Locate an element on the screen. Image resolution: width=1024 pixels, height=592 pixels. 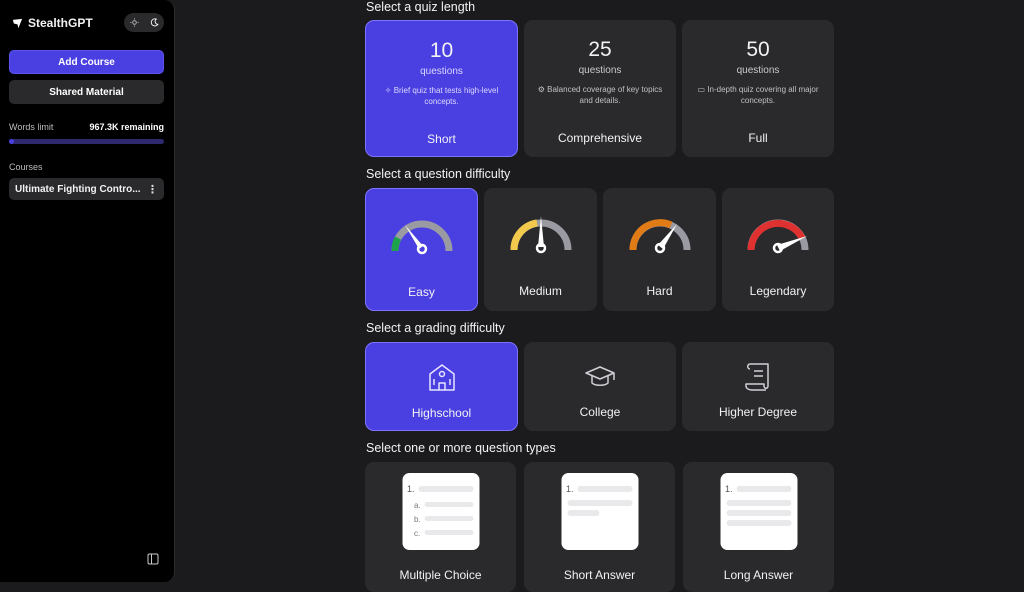
quiz-length-title: Select a quiz length is located at coordinates (421, 7).